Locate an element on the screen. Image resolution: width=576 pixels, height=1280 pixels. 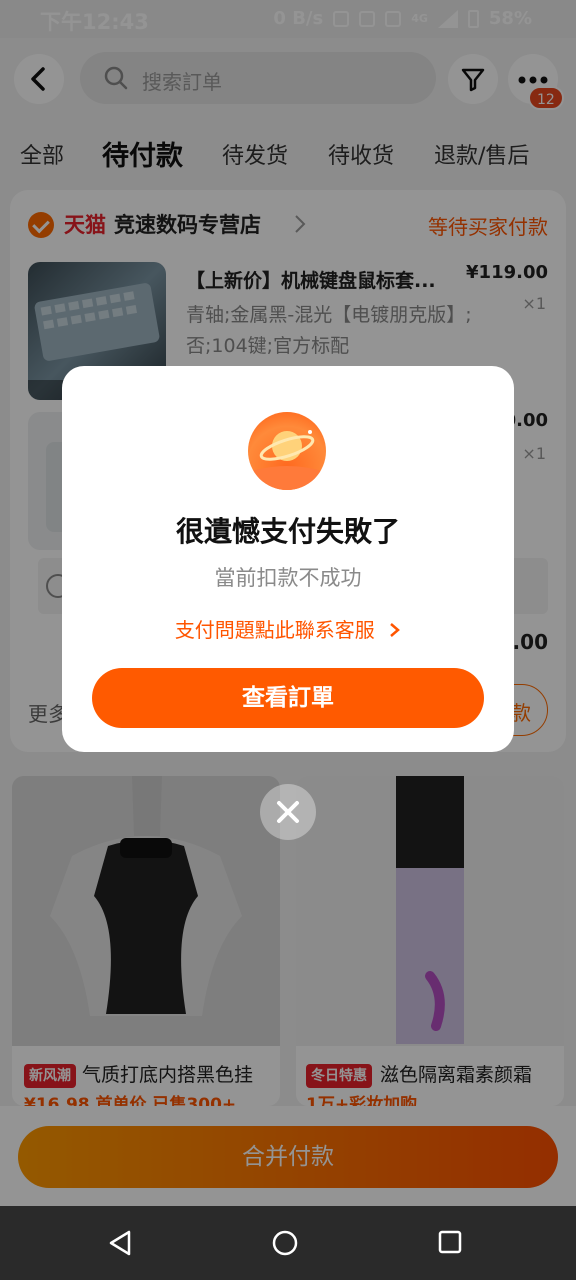
view-order-button: 查看訂單 is located at coordinates (288, 698).